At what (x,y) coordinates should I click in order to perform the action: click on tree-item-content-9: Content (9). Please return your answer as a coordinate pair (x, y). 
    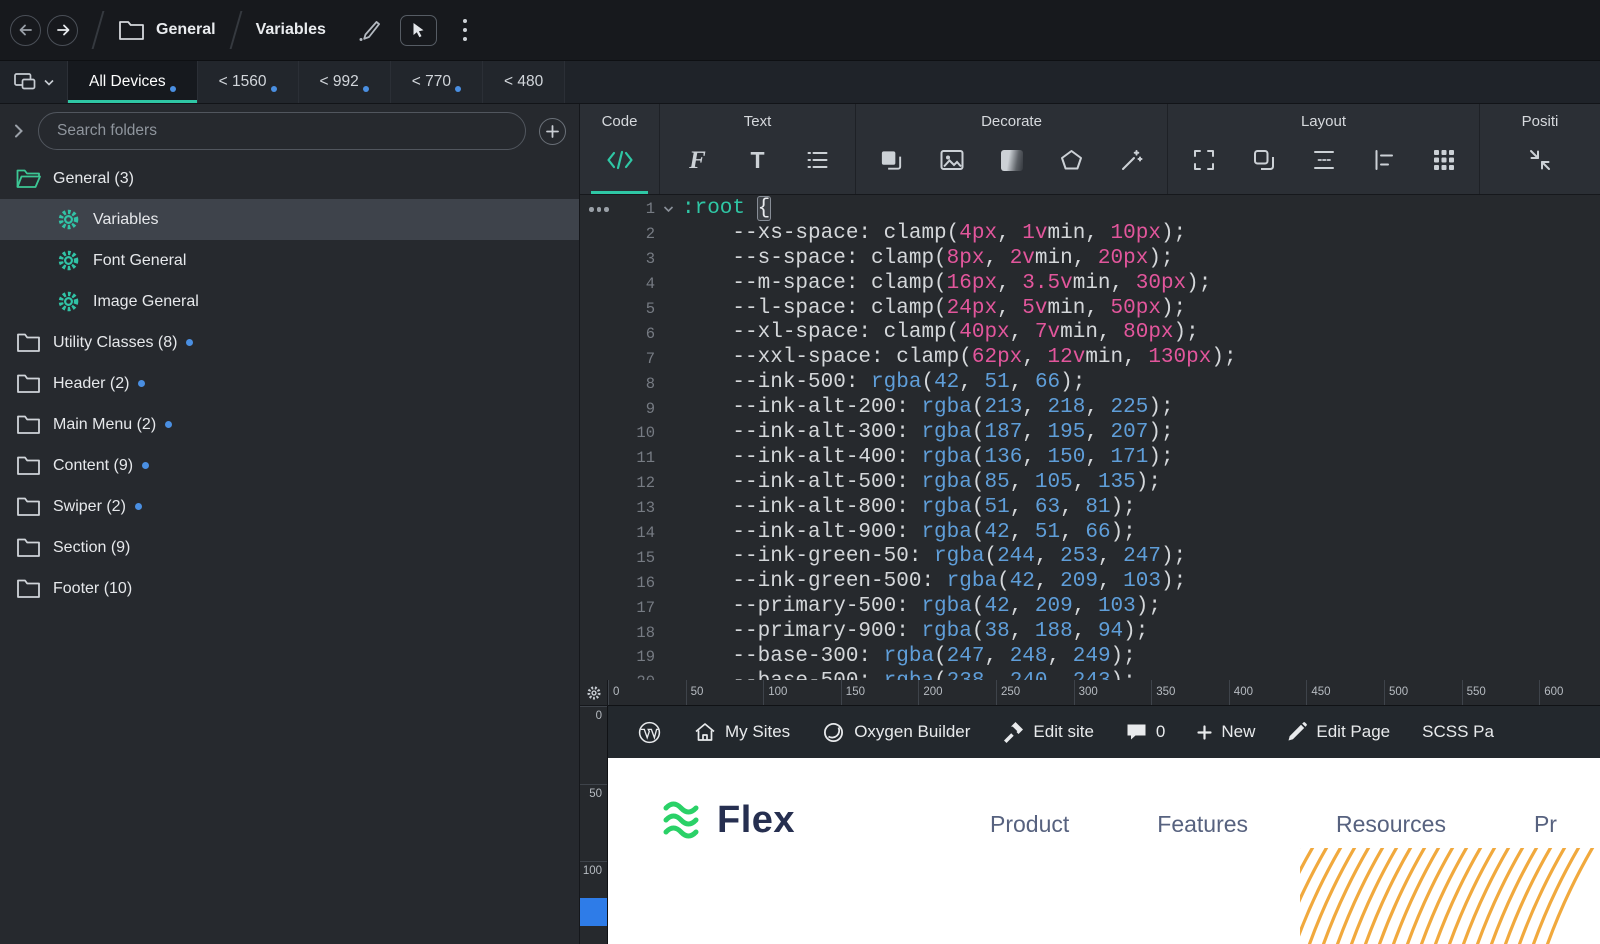
    Looking at the image, I should click on (289, 465).